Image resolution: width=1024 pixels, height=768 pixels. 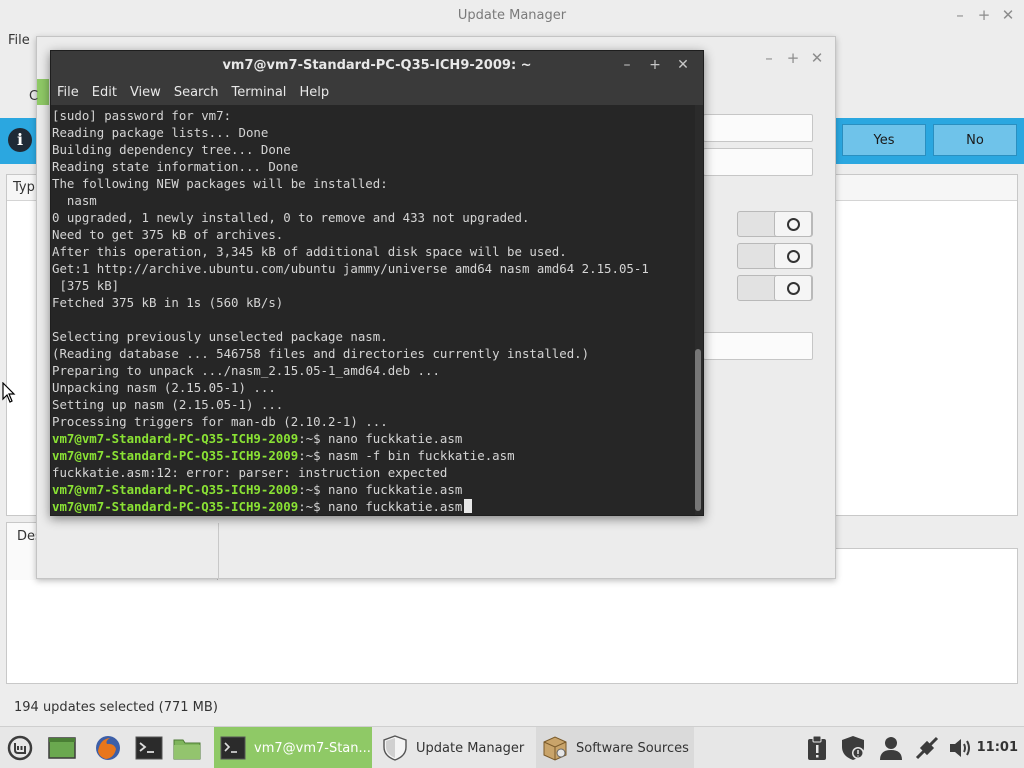 I want to click on show-desktop-icon, so click(x=62, y=748).